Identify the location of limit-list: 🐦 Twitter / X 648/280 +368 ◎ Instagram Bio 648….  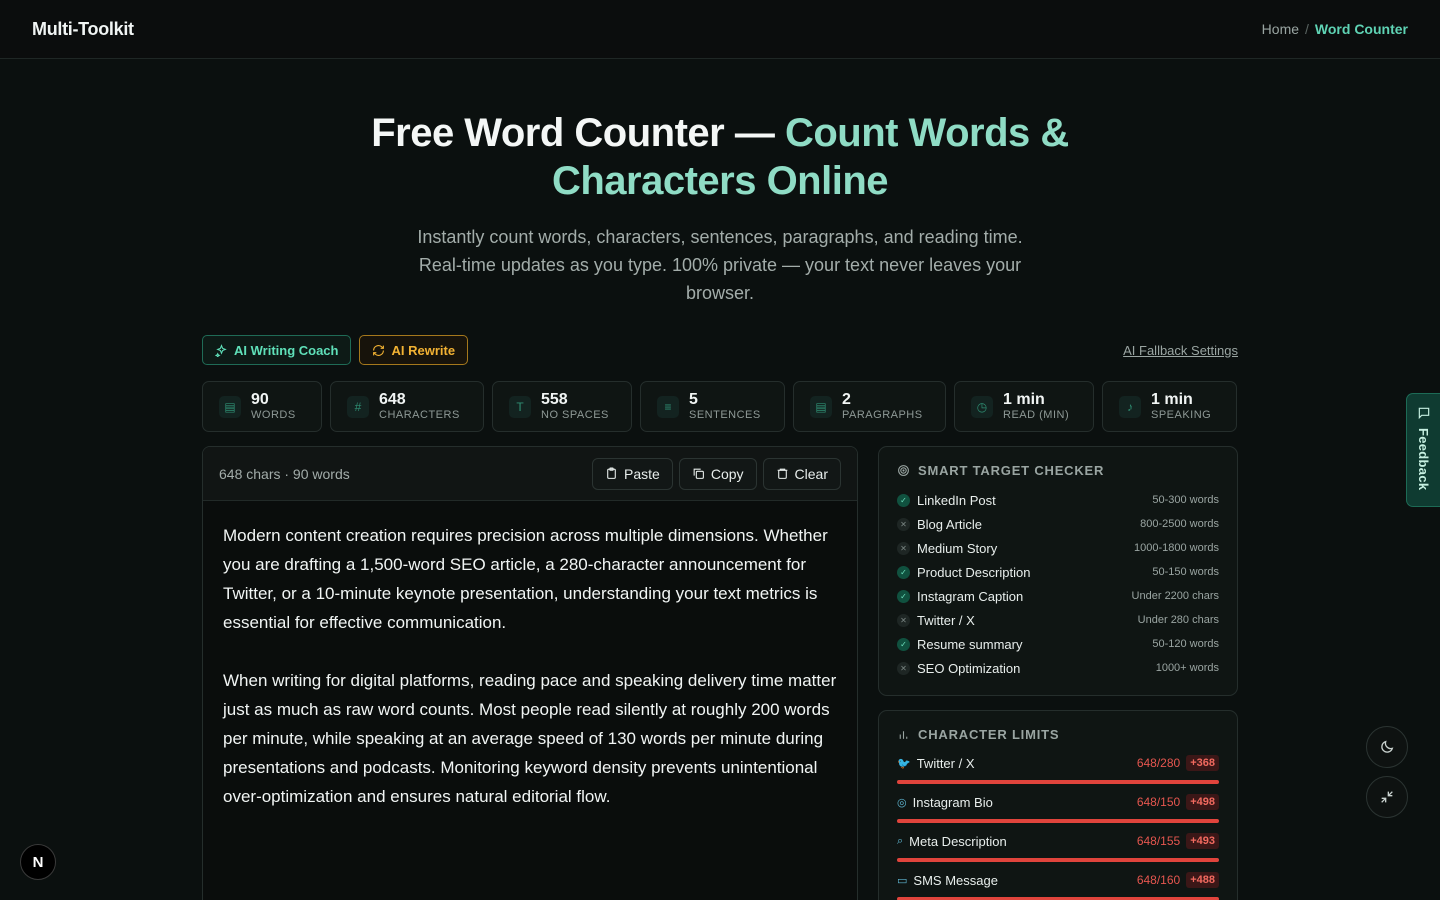
(1058, 826).